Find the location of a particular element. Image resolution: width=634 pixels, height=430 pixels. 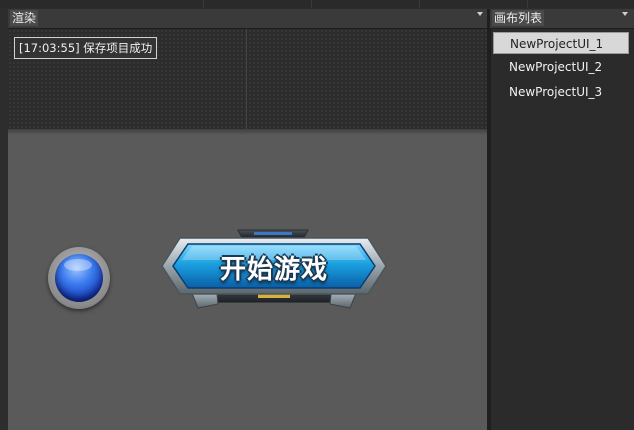

render-panel-header: 渲染 is located at coordinates (247, 19).